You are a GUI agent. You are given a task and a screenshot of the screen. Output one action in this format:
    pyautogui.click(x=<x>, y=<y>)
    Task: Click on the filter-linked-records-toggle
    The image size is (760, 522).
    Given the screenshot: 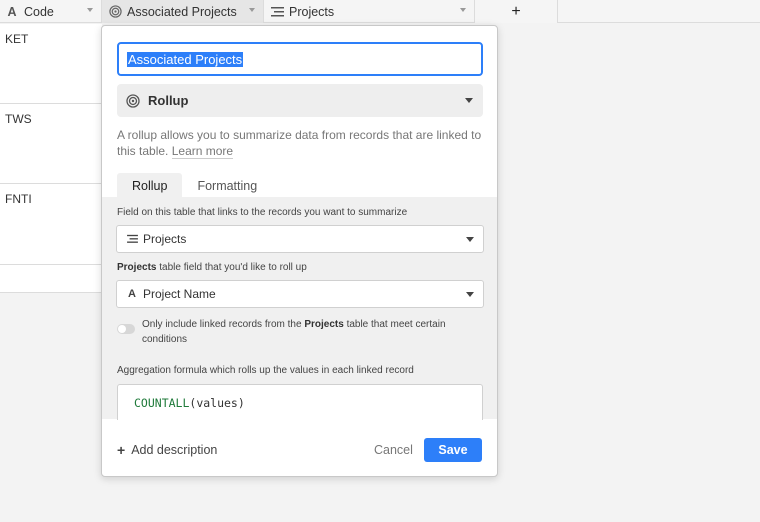 What is the action you would take?
    pyautogui.click(x=126, y=329)
    